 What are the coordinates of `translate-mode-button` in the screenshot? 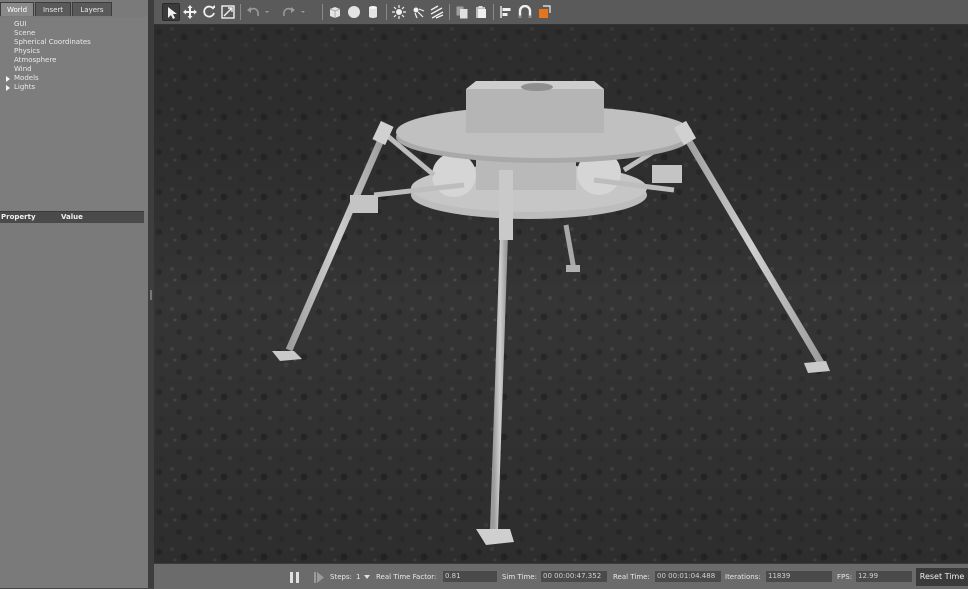 It's located at (190, 12).